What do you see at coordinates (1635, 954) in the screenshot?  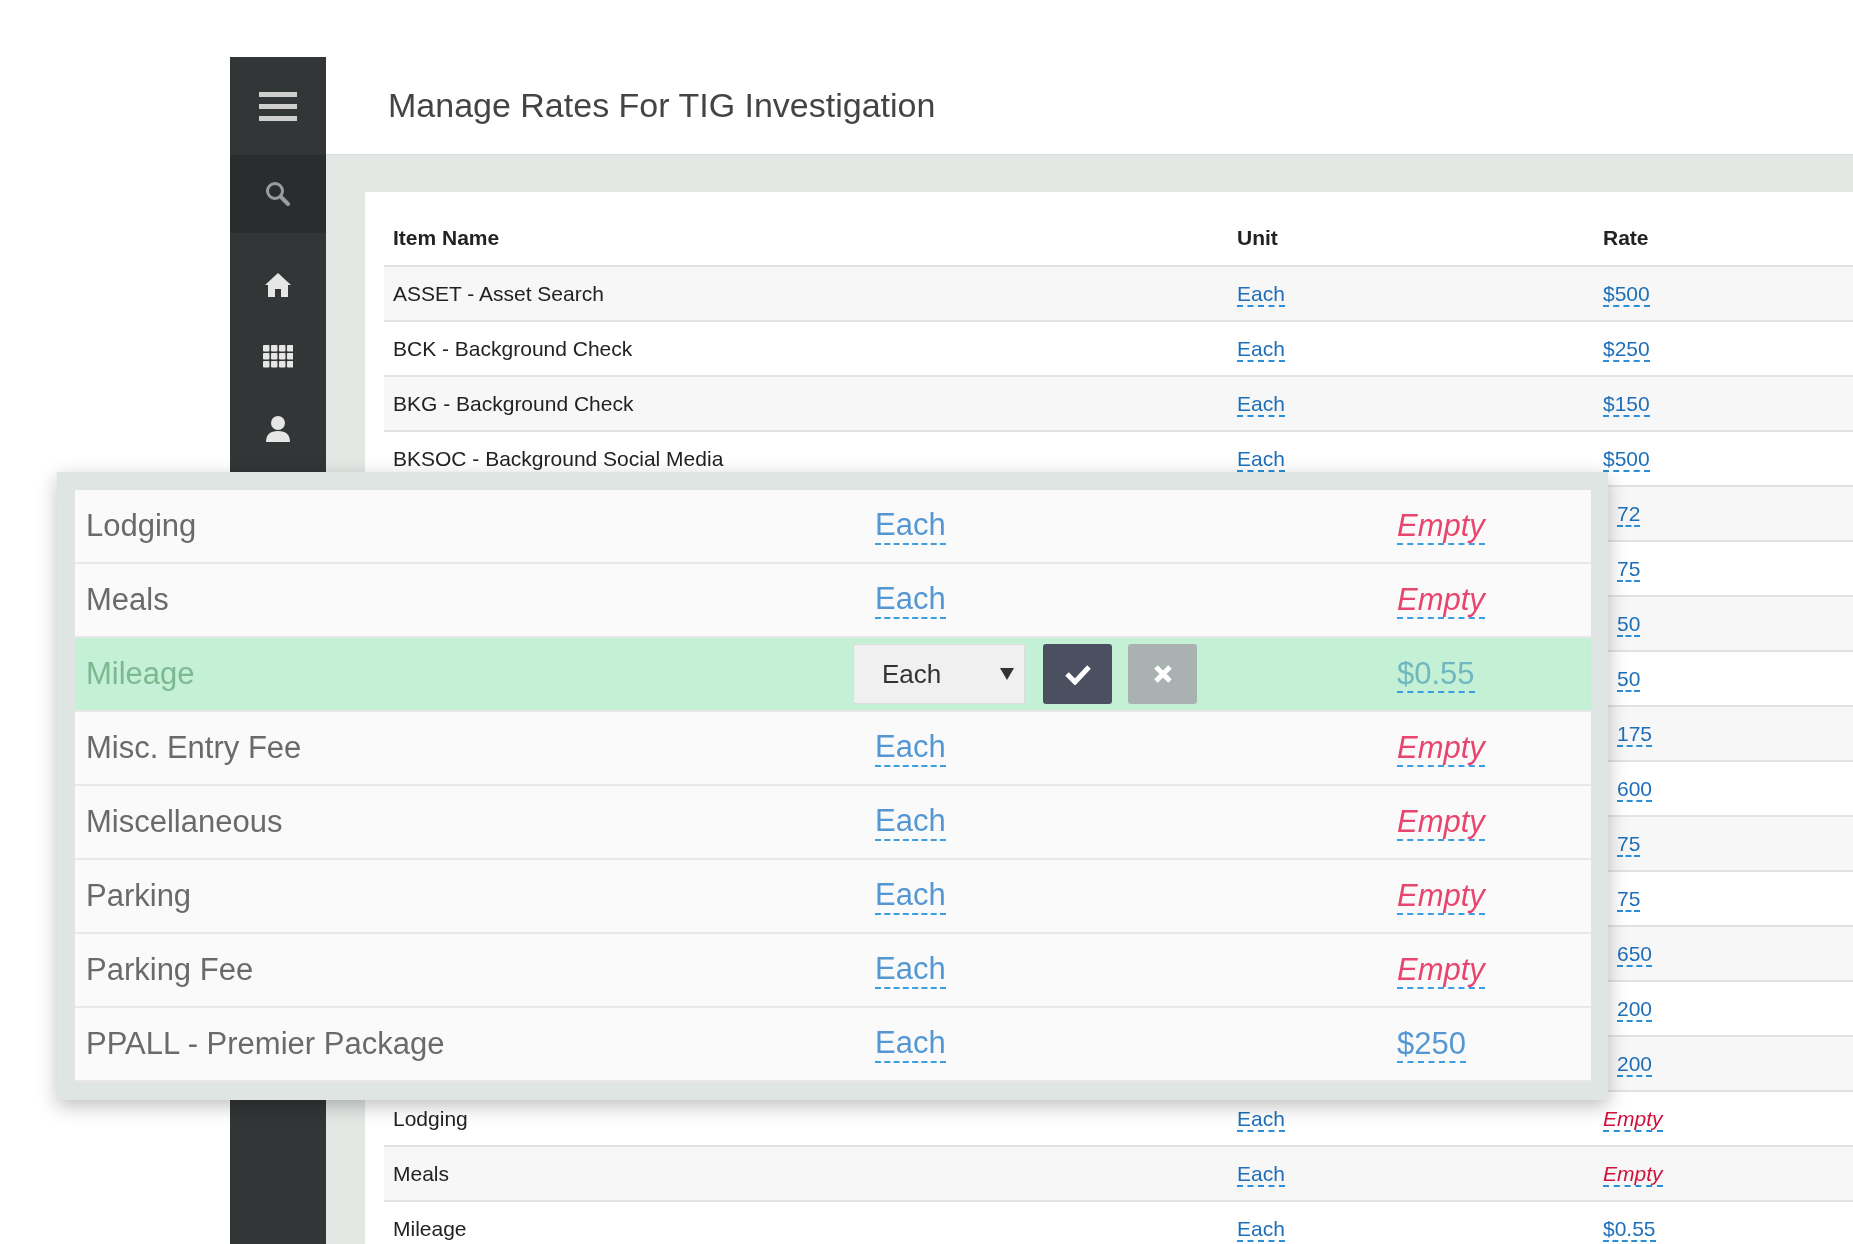 I see `rate-link: 650` at bounding box center [1635, 954].